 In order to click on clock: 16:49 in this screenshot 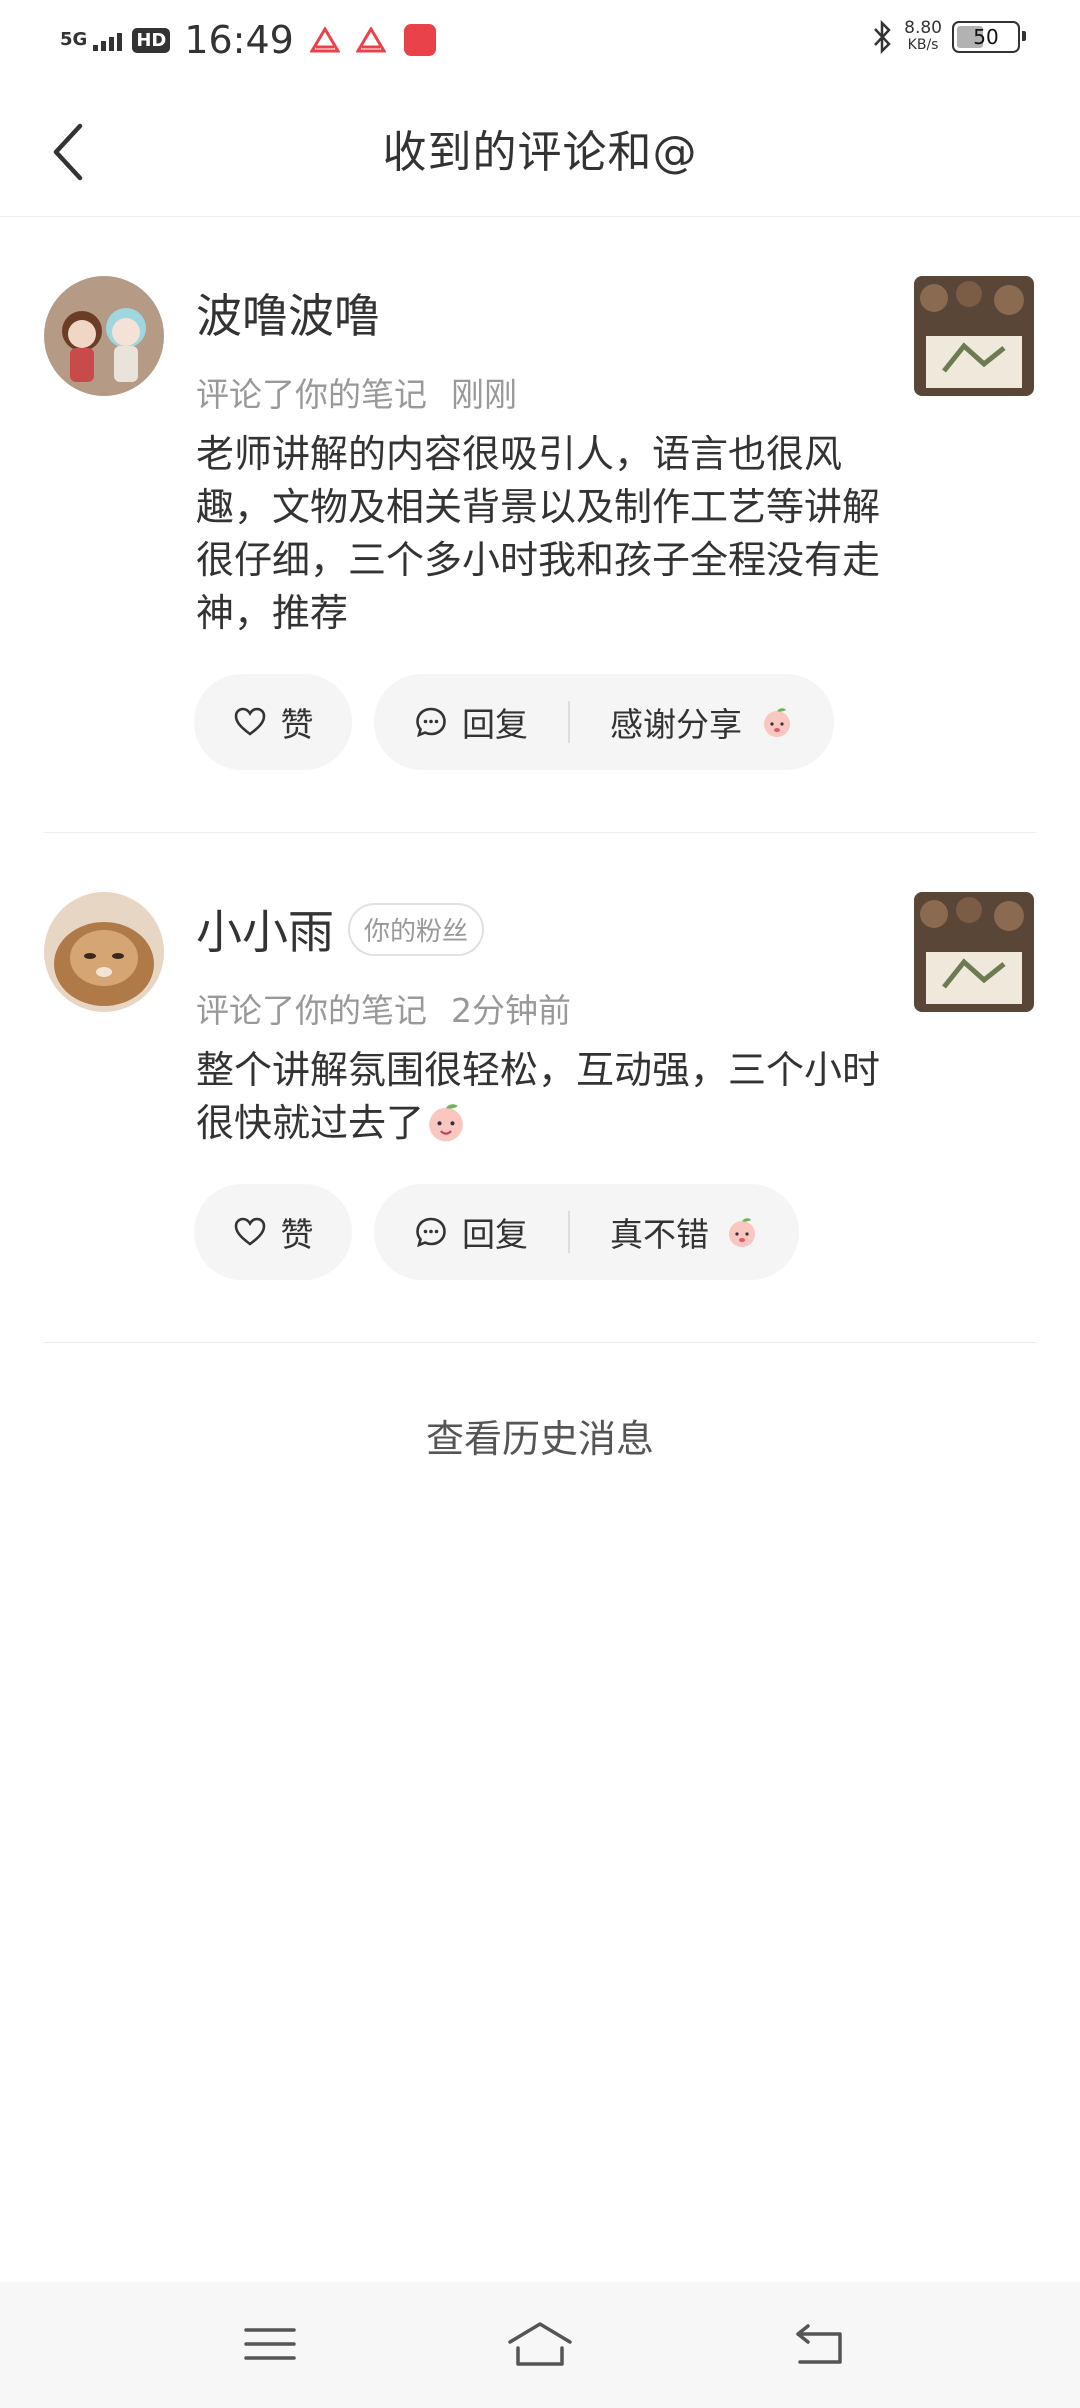, I will do `click(239, 40)`.